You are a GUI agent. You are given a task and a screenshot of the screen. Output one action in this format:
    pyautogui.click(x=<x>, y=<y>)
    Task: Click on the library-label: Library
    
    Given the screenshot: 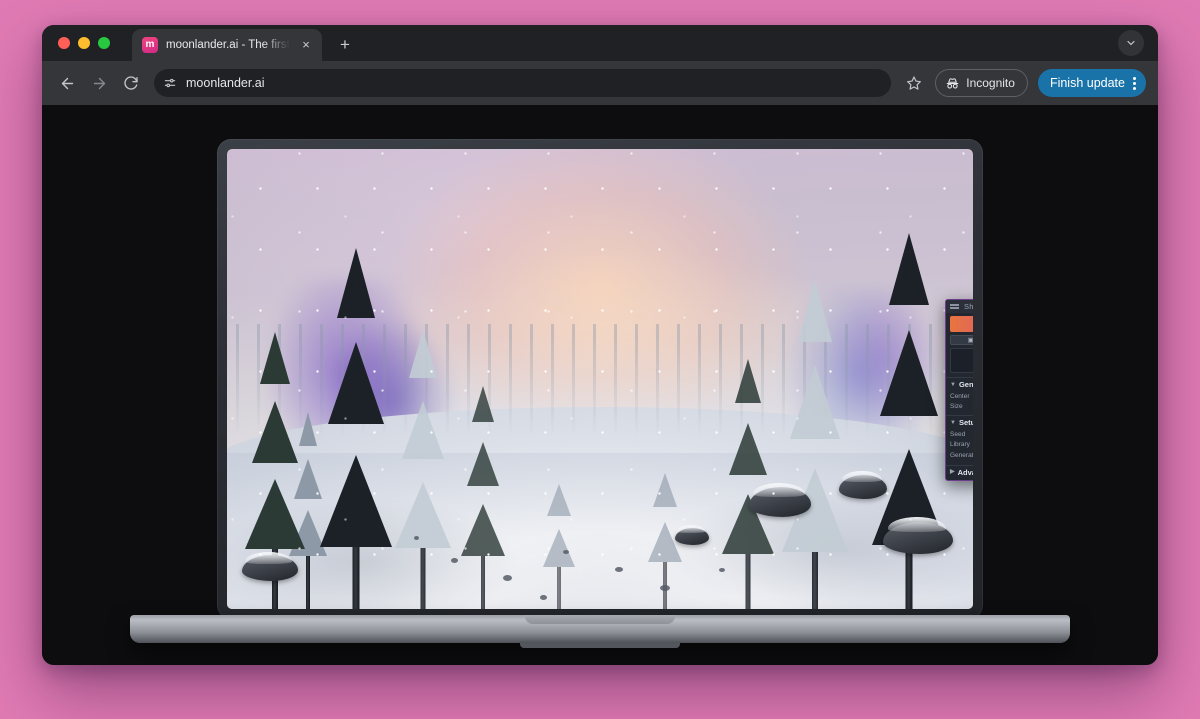 What is the action you would take?
    pyautogui.click(x=960, y=444)
    